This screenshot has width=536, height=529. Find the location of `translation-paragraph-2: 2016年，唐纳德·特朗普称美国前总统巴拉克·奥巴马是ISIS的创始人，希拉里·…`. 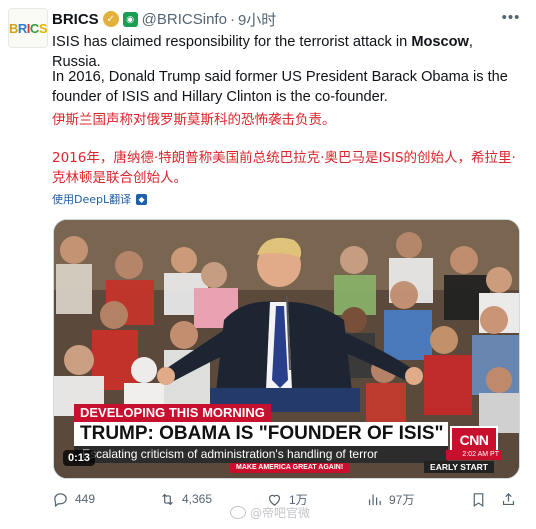

translation-paragraph-2: 2016年，唐纳德·特朗普称美国前总统巴拉克·奥巴马是ISIS的创始人，希拉里·… is located at coordinates (284, 168).